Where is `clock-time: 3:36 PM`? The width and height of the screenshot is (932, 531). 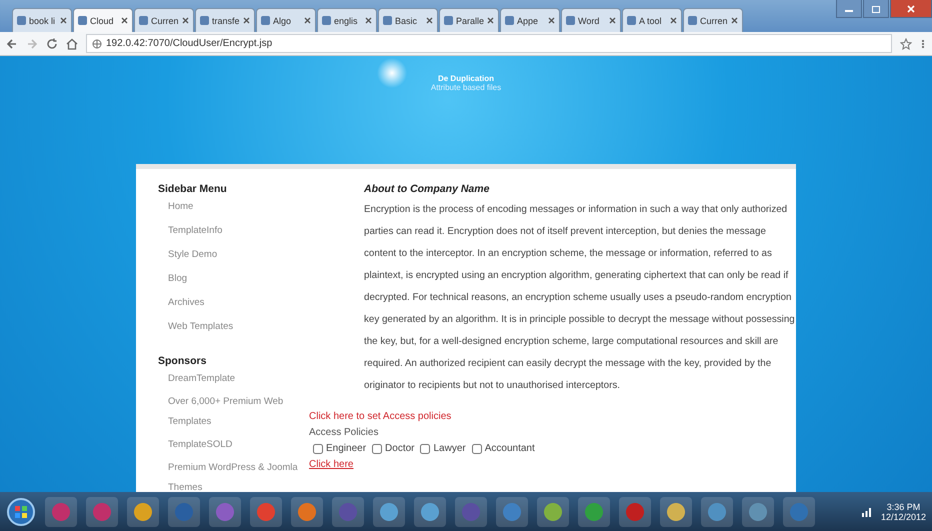
clock-time: 3:36 PM is located at coordinates (903, 507).